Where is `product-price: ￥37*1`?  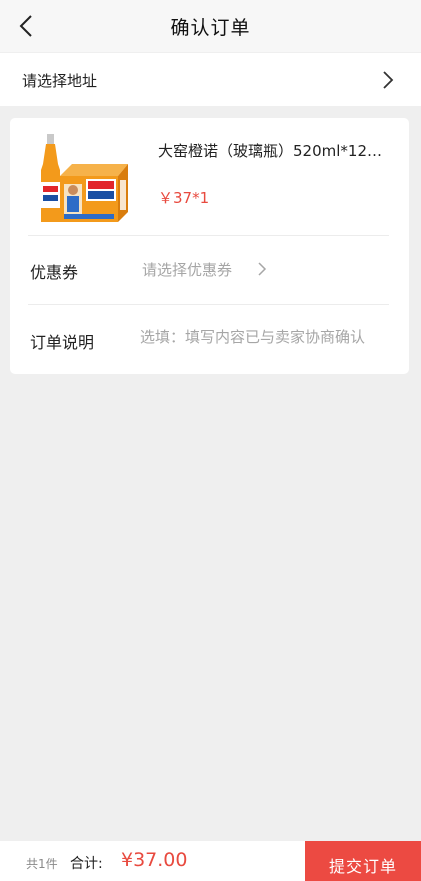
product-price: ￥37*1 is located at coordinates (184, 198).